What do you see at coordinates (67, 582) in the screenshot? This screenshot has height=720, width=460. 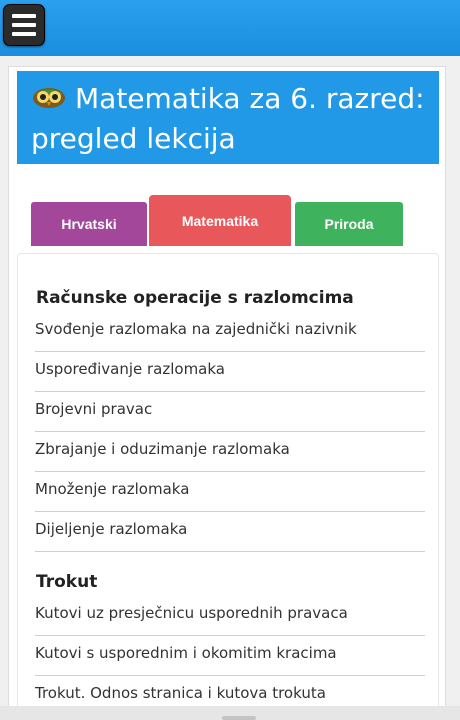 I see `section-title: Trokut` at bounding box center [67, 582].